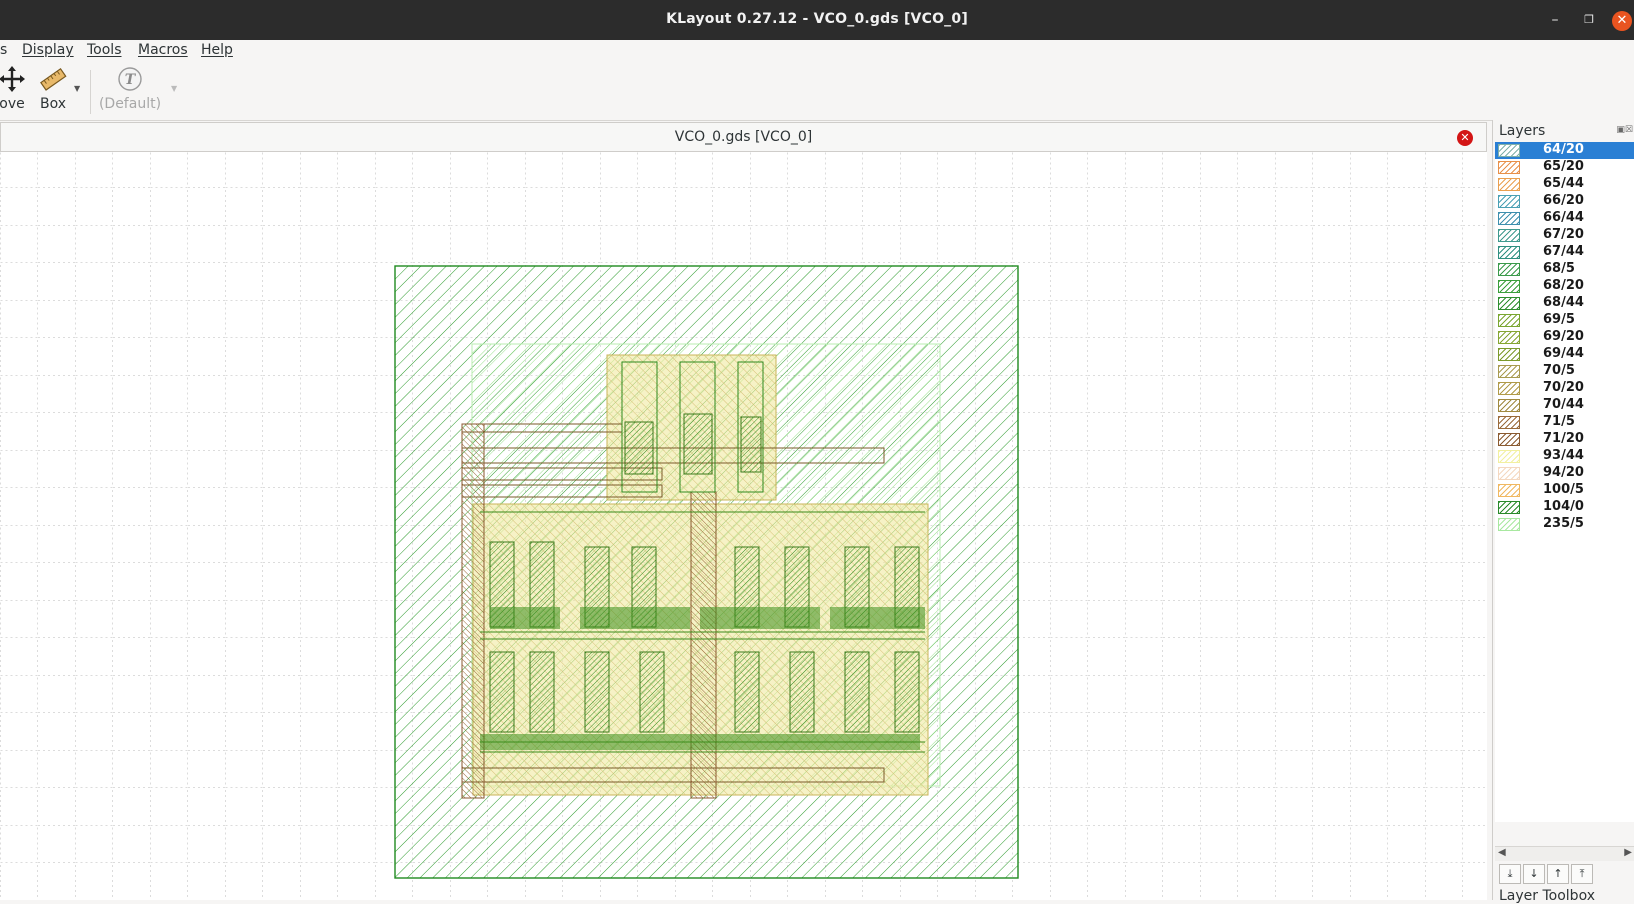 The height and width of the screenshot is (904, 1634). I want to click on layer-row: 70/20, so click(1564, 388).